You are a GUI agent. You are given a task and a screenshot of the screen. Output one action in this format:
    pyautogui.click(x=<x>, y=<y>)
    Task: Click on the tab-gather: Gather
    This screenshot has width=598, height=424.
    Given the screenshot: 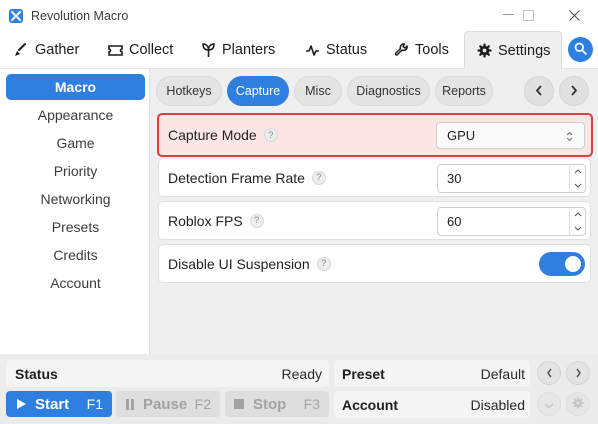 What is the action you would take?
    pyautogui.click(x=46, y=50)
    